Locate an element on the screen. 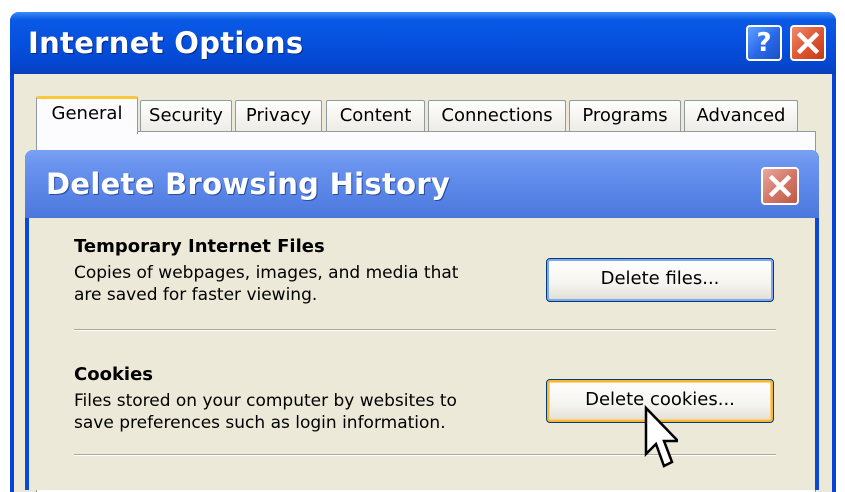  help-button: ? is located at coordinates (764, 43).